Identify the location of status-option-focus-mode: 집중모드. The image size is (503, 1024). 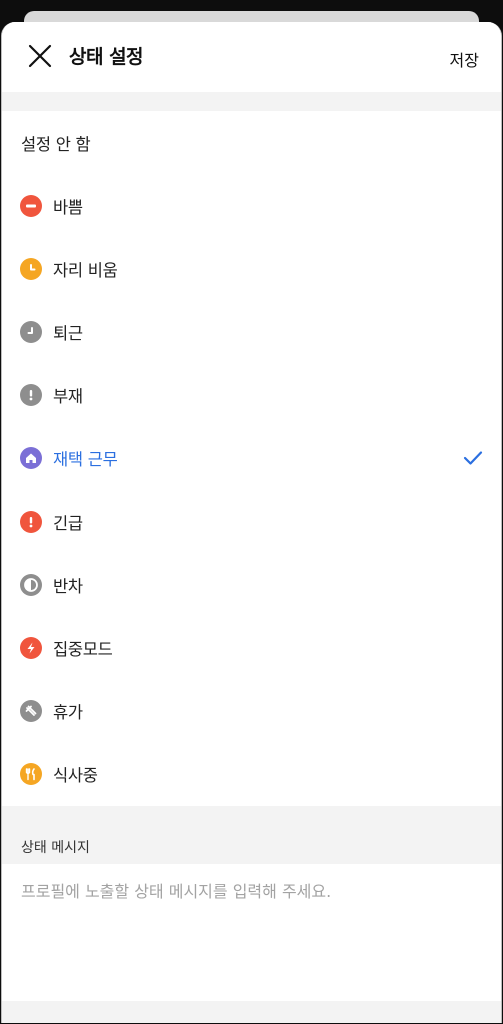
(251, 647).